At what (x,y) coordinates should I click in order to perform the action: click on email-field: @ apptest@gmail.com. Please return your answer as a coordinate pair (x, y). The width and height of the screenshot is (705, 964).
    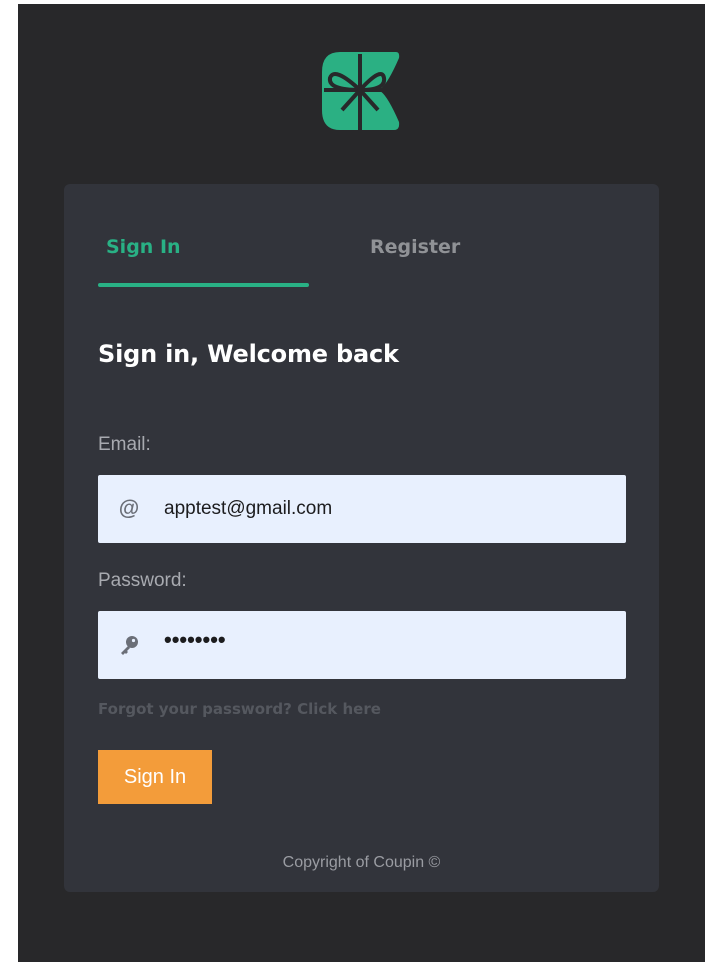
    Looking at the image, I should click on (362, 509).